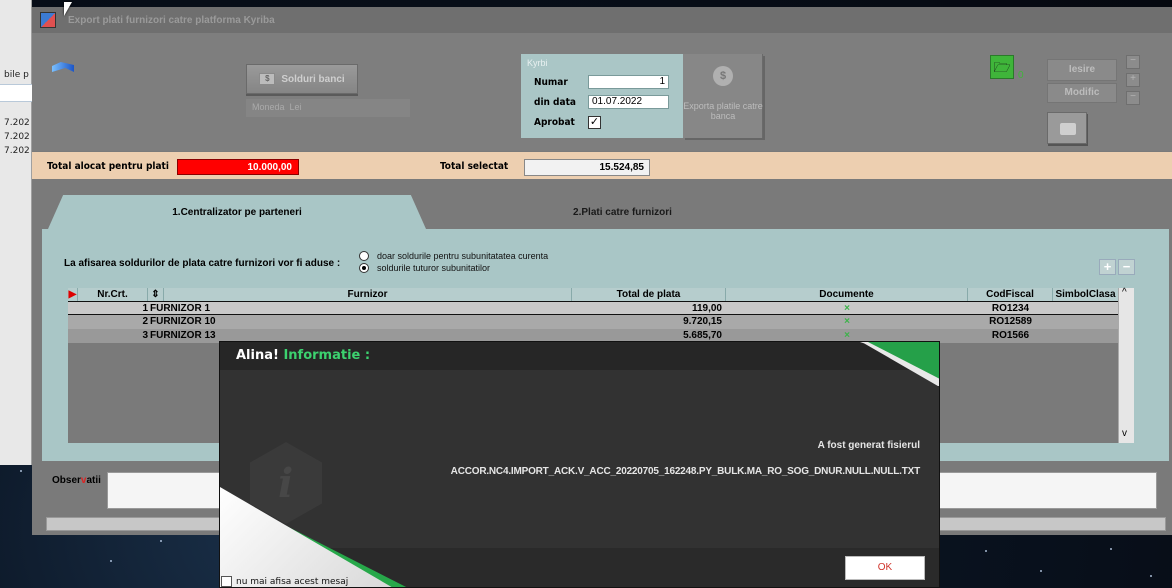 The image size is (1172, 588). Describe the element at coordinates (16, 232) in the screenshot. I see `background-window: bile p 7.202 7.202 7.202` at that location.